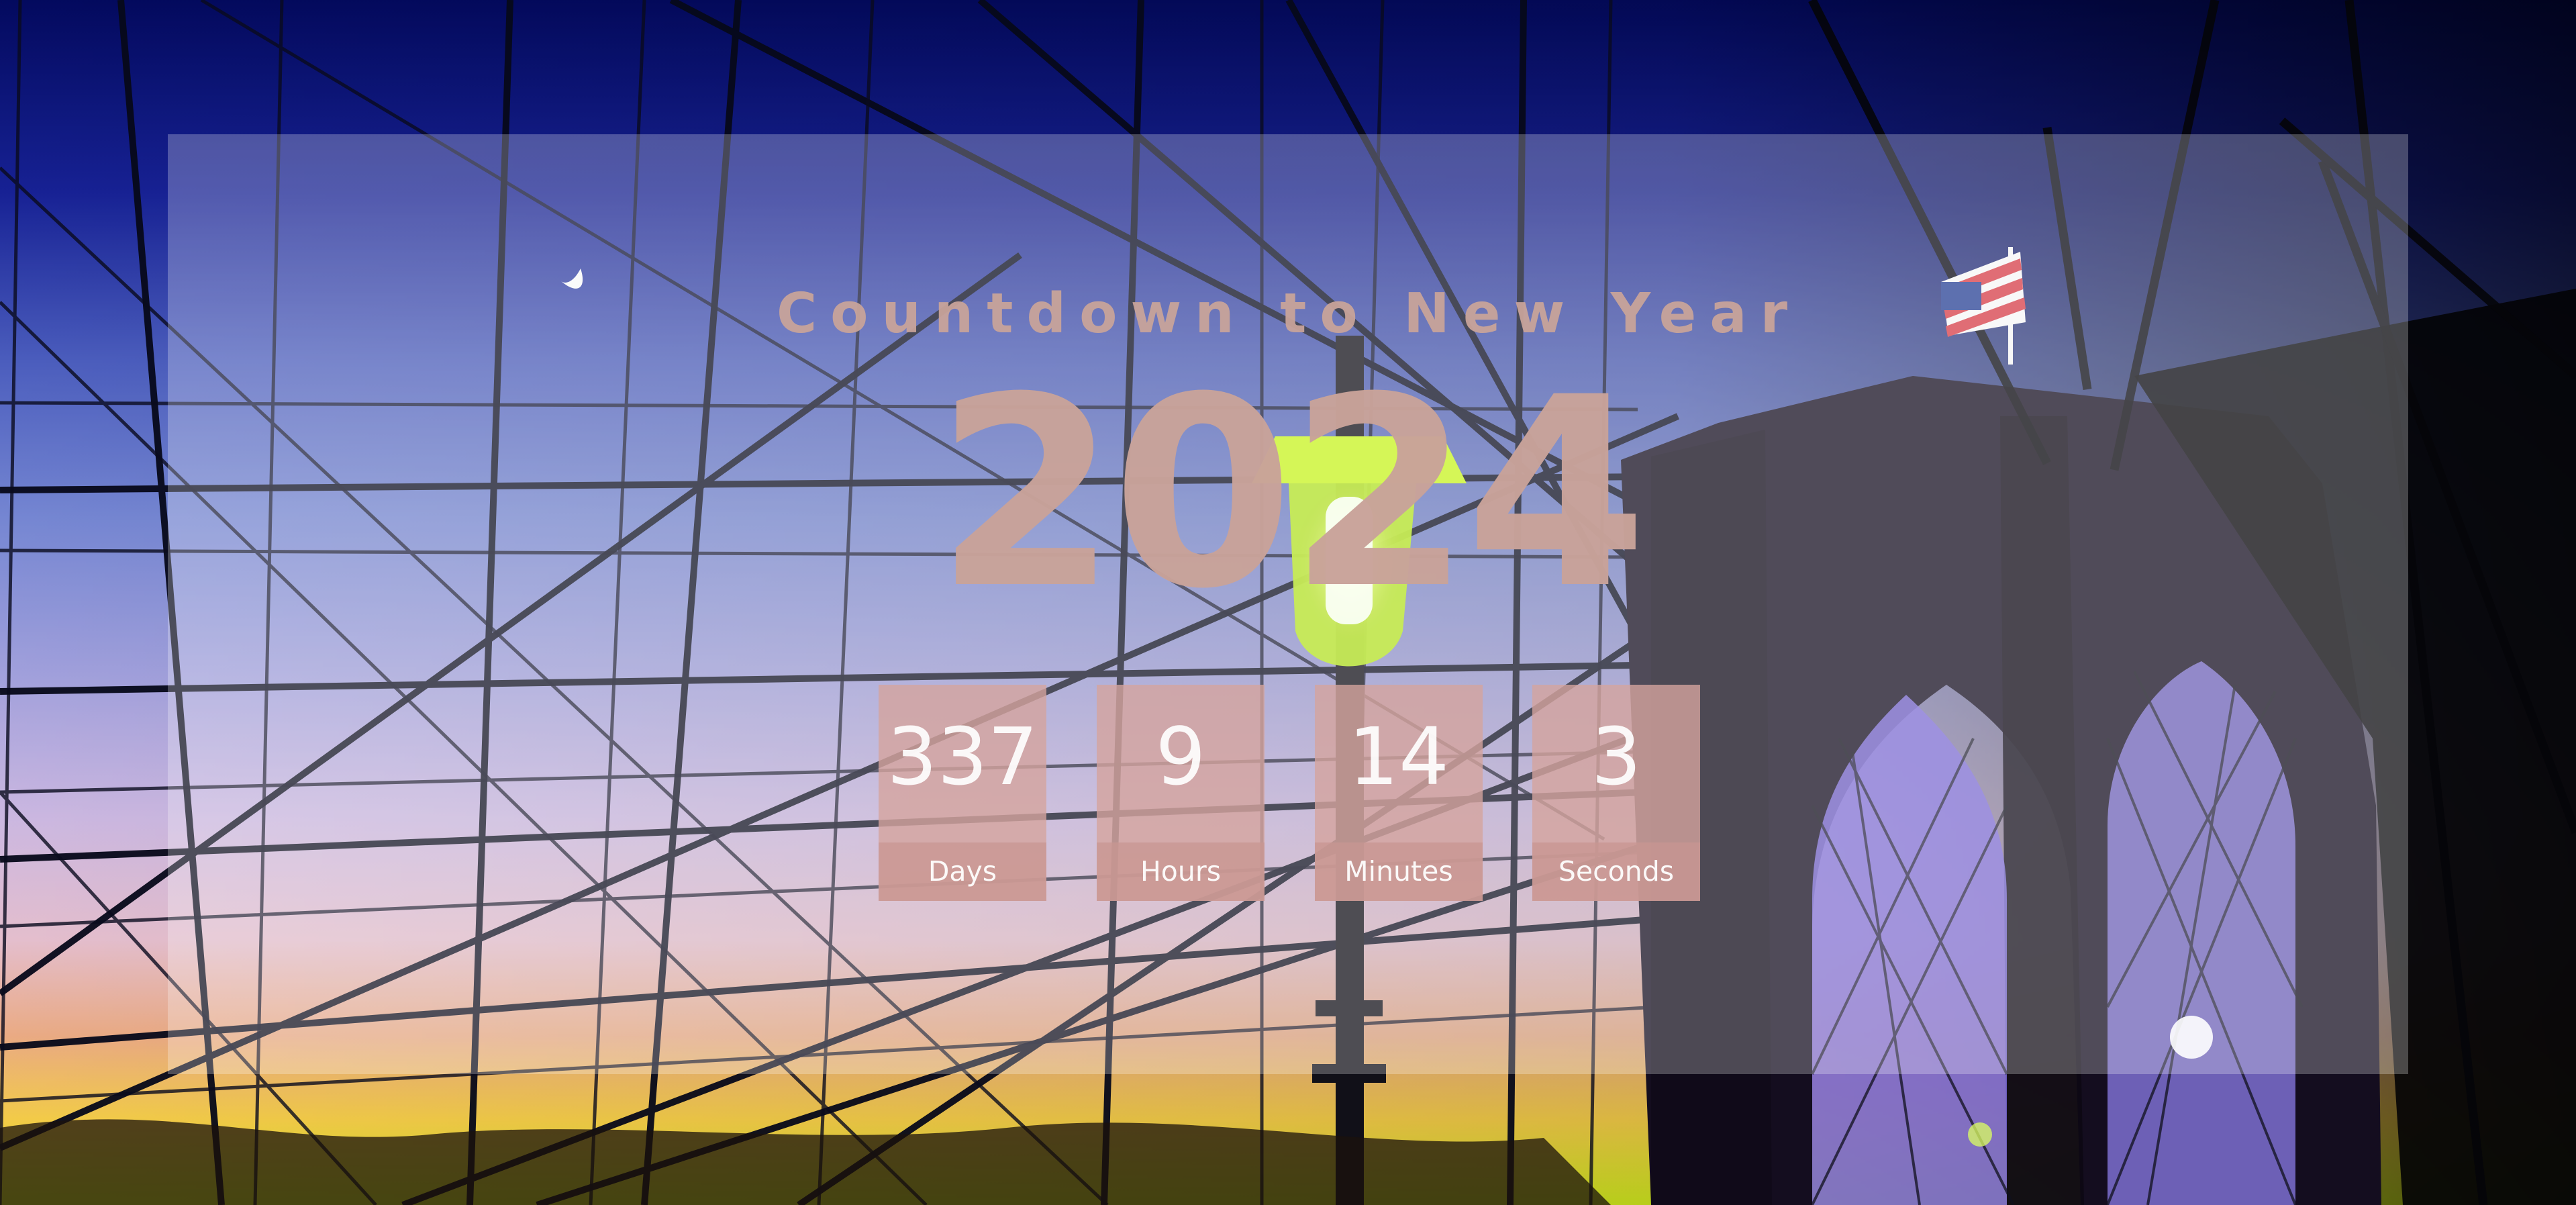 This screenshot has height=1205, width=2576. What do you see at coordinates (1980, 1134) in the screenshot?
I see `bridge-light-small` at bounding box center [1980, 1134].